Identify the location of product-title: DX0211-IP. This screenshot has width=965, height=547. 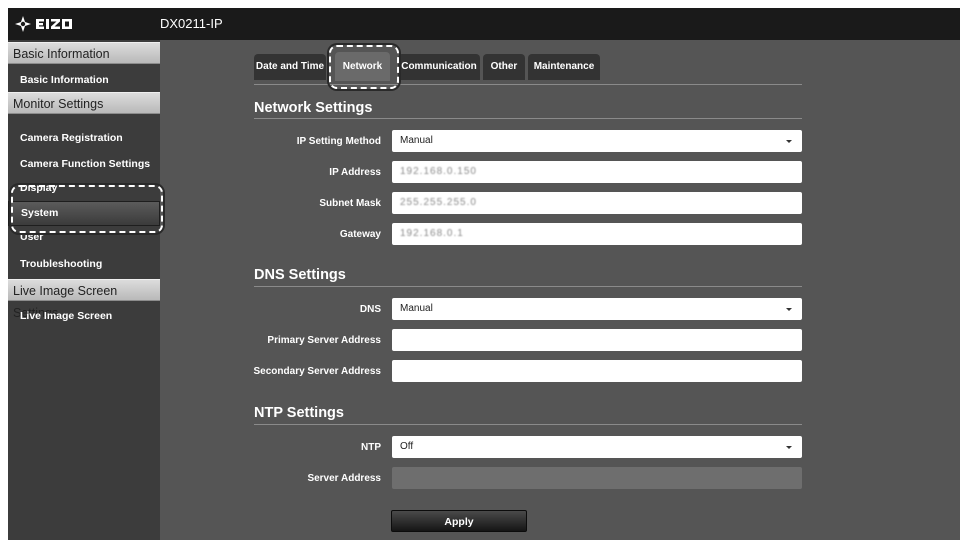
(191, 23).